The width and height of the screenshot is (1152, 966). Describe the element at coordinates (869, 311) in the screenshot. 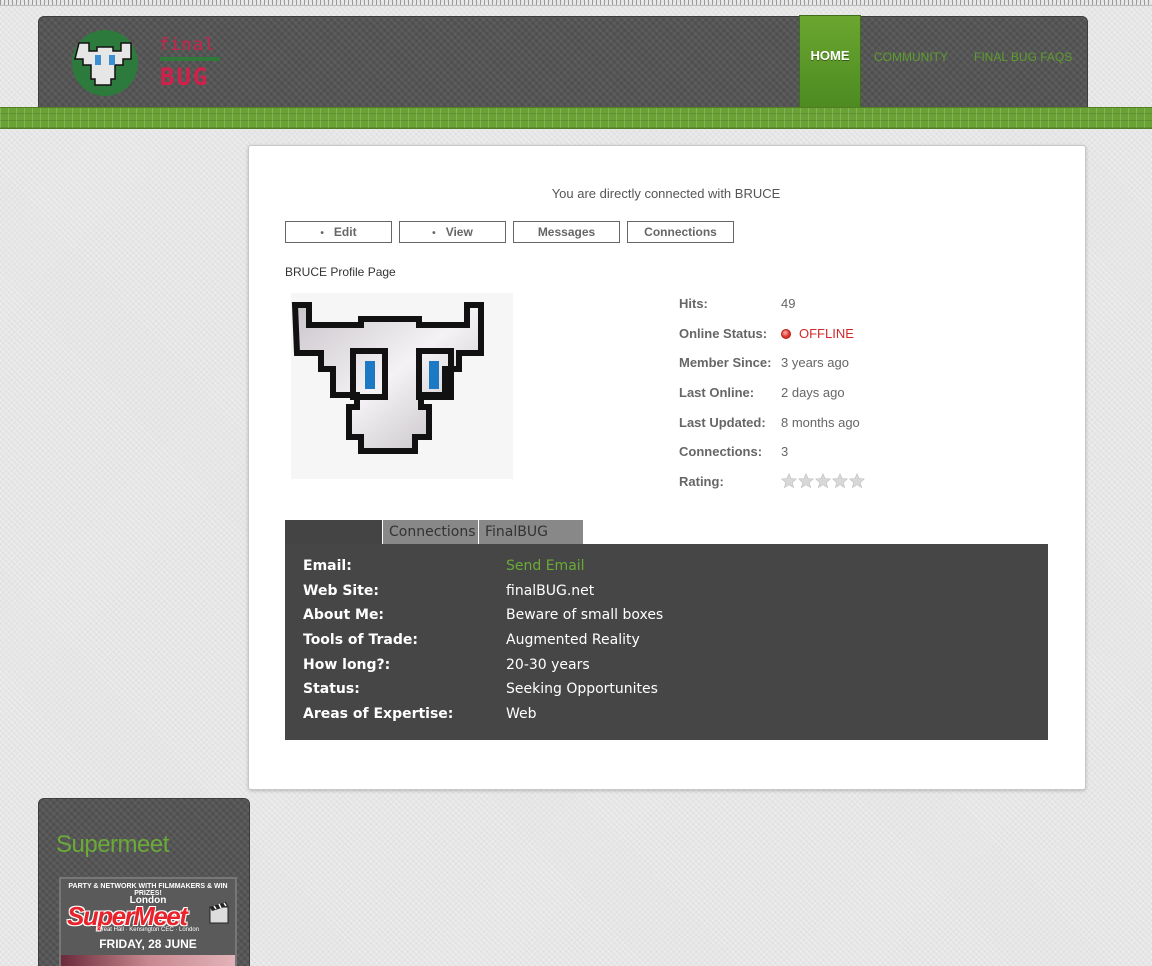

I see `stat-hits: Hits: 49` at that location.